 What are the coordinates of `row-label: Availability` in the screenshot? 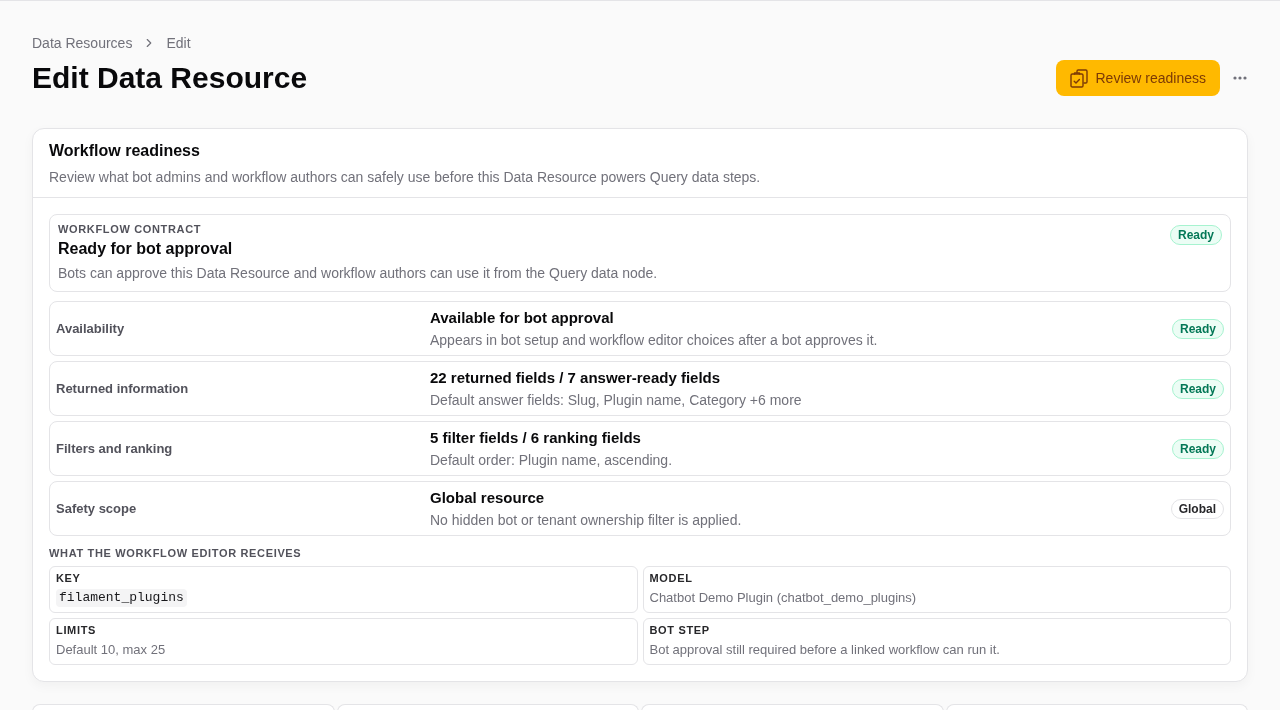 It's located at (91, 329).